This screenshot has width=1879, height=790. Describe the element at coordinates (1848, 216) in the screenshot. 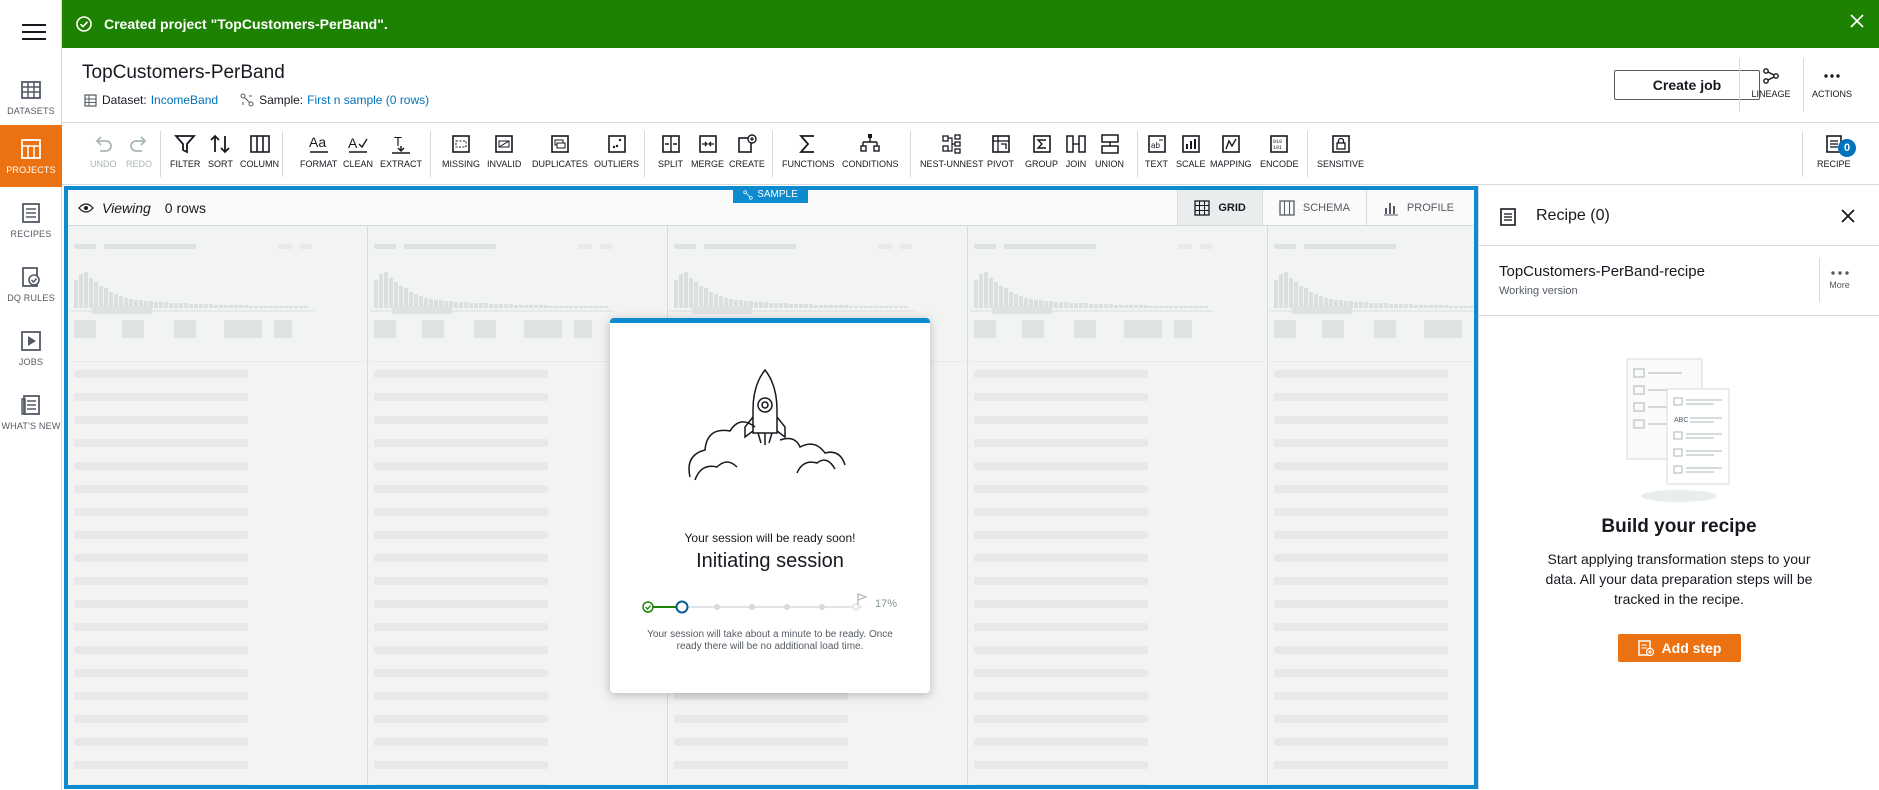

I see `close-icon` at that location.